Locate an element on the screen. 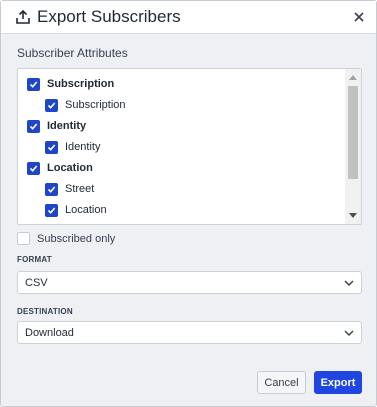 The height and width of the screenshot is (407, 377). subscribed-only-checkbox: Subscribed only is located at coordinates (66, 238).